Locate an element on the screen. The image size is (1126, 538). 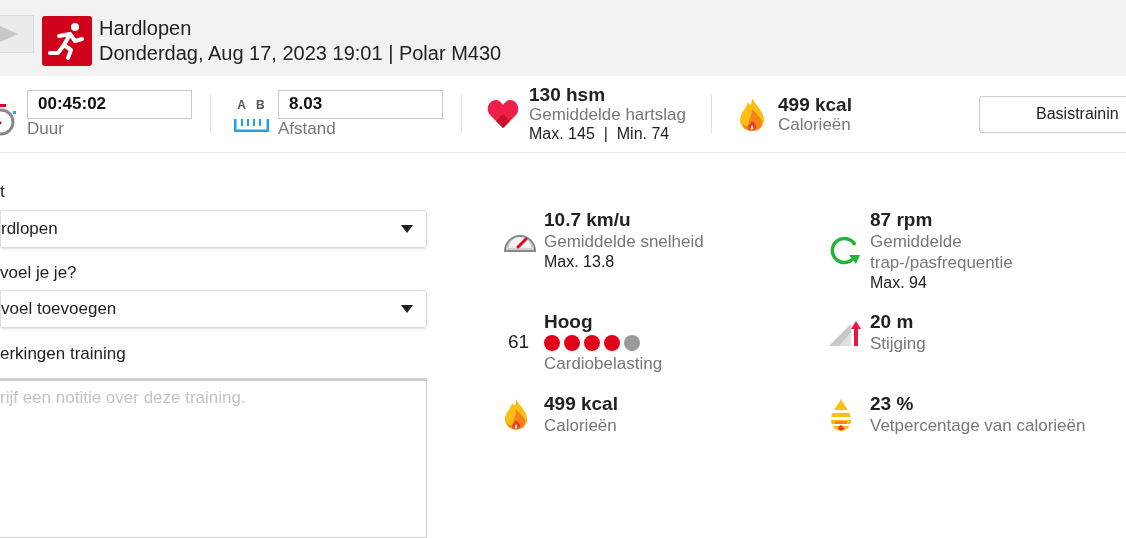
metric-detail: Max. 94 is located at coordinates (899, 283).